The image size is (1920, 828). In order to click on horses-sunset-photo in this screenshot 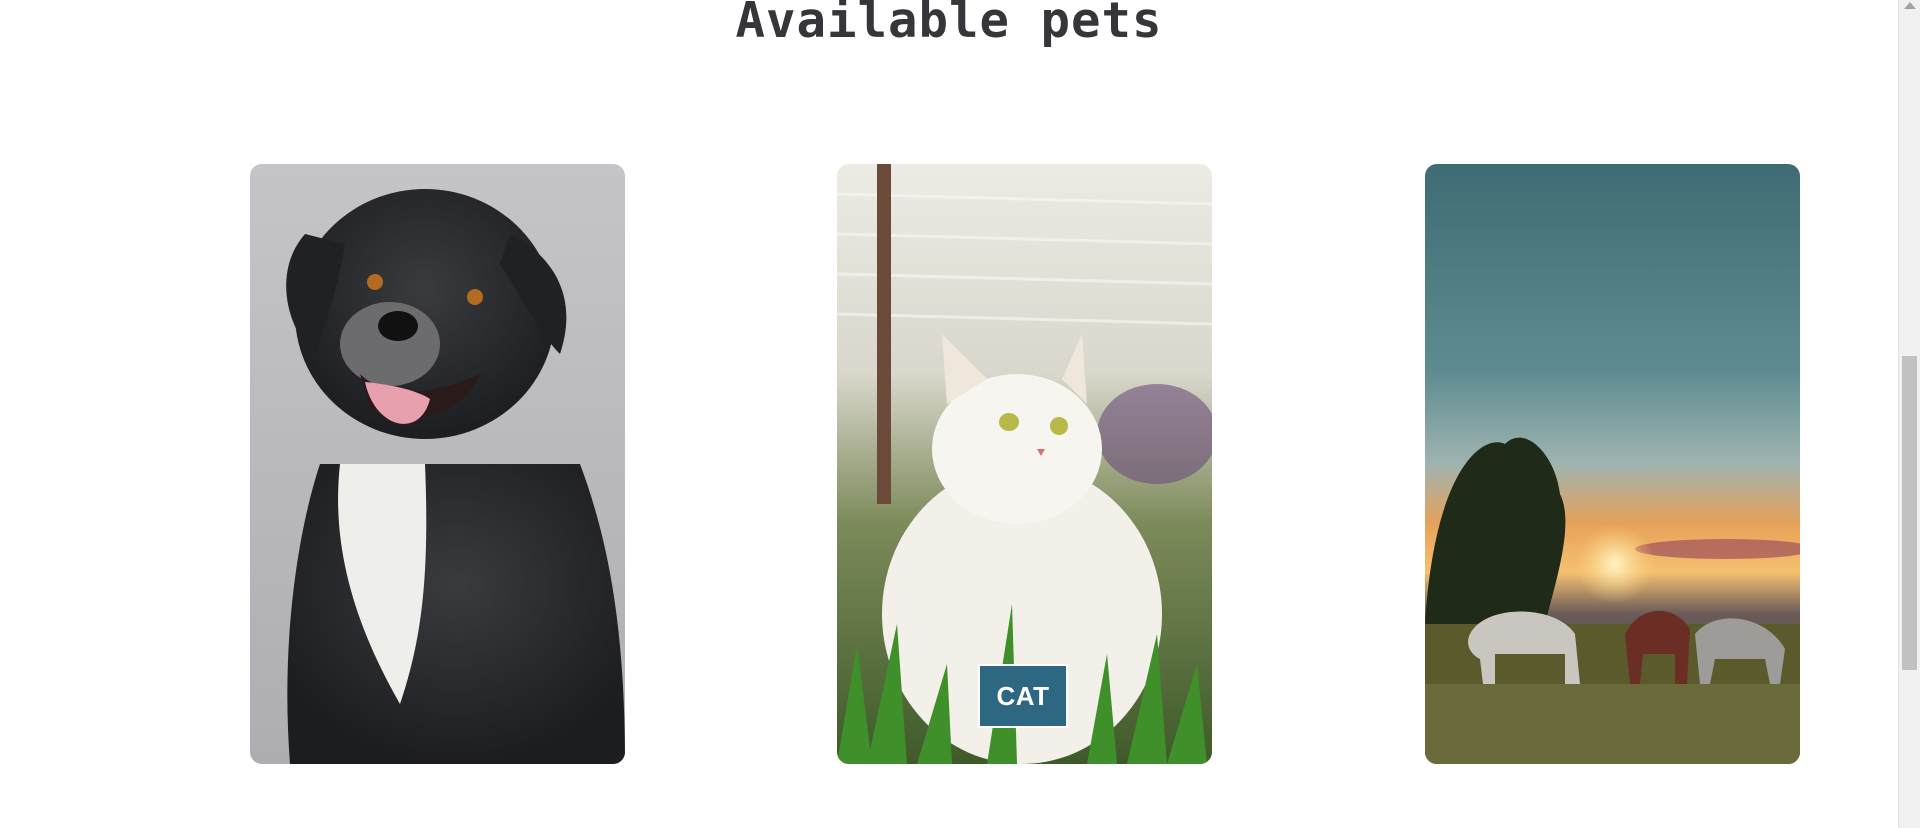, I will do `click(1612, 464)`.